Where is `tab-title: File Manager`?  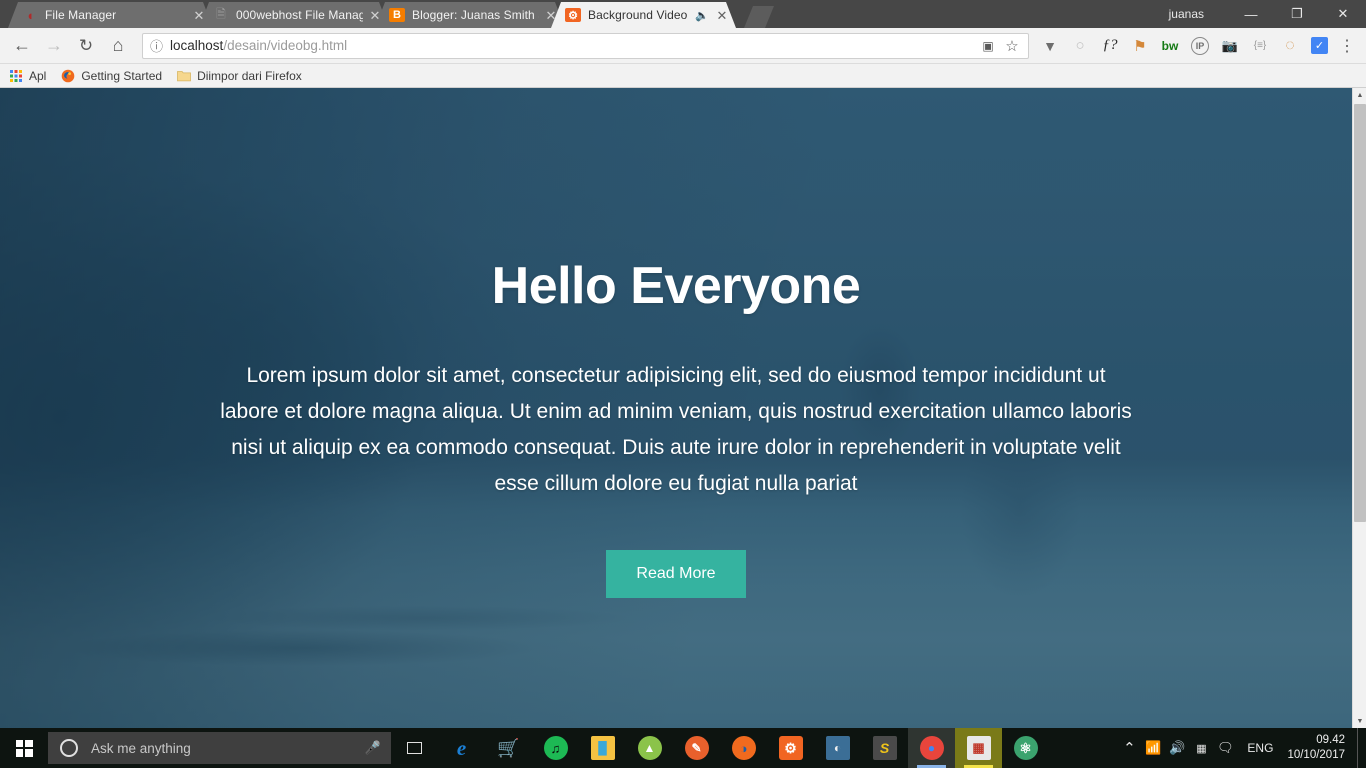
tab-title: File Manager is located at coordinates (81, 15).